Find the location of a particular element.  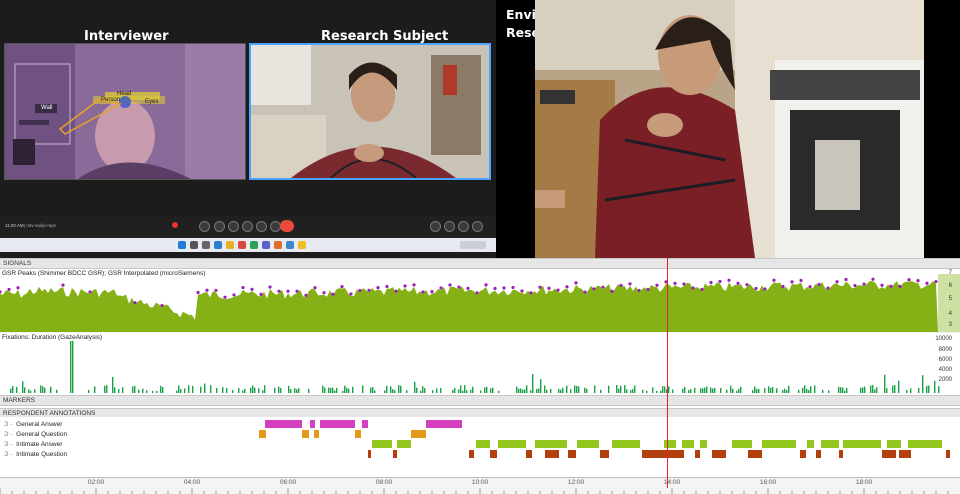

edge-icon is located at coordinates (218, 245).